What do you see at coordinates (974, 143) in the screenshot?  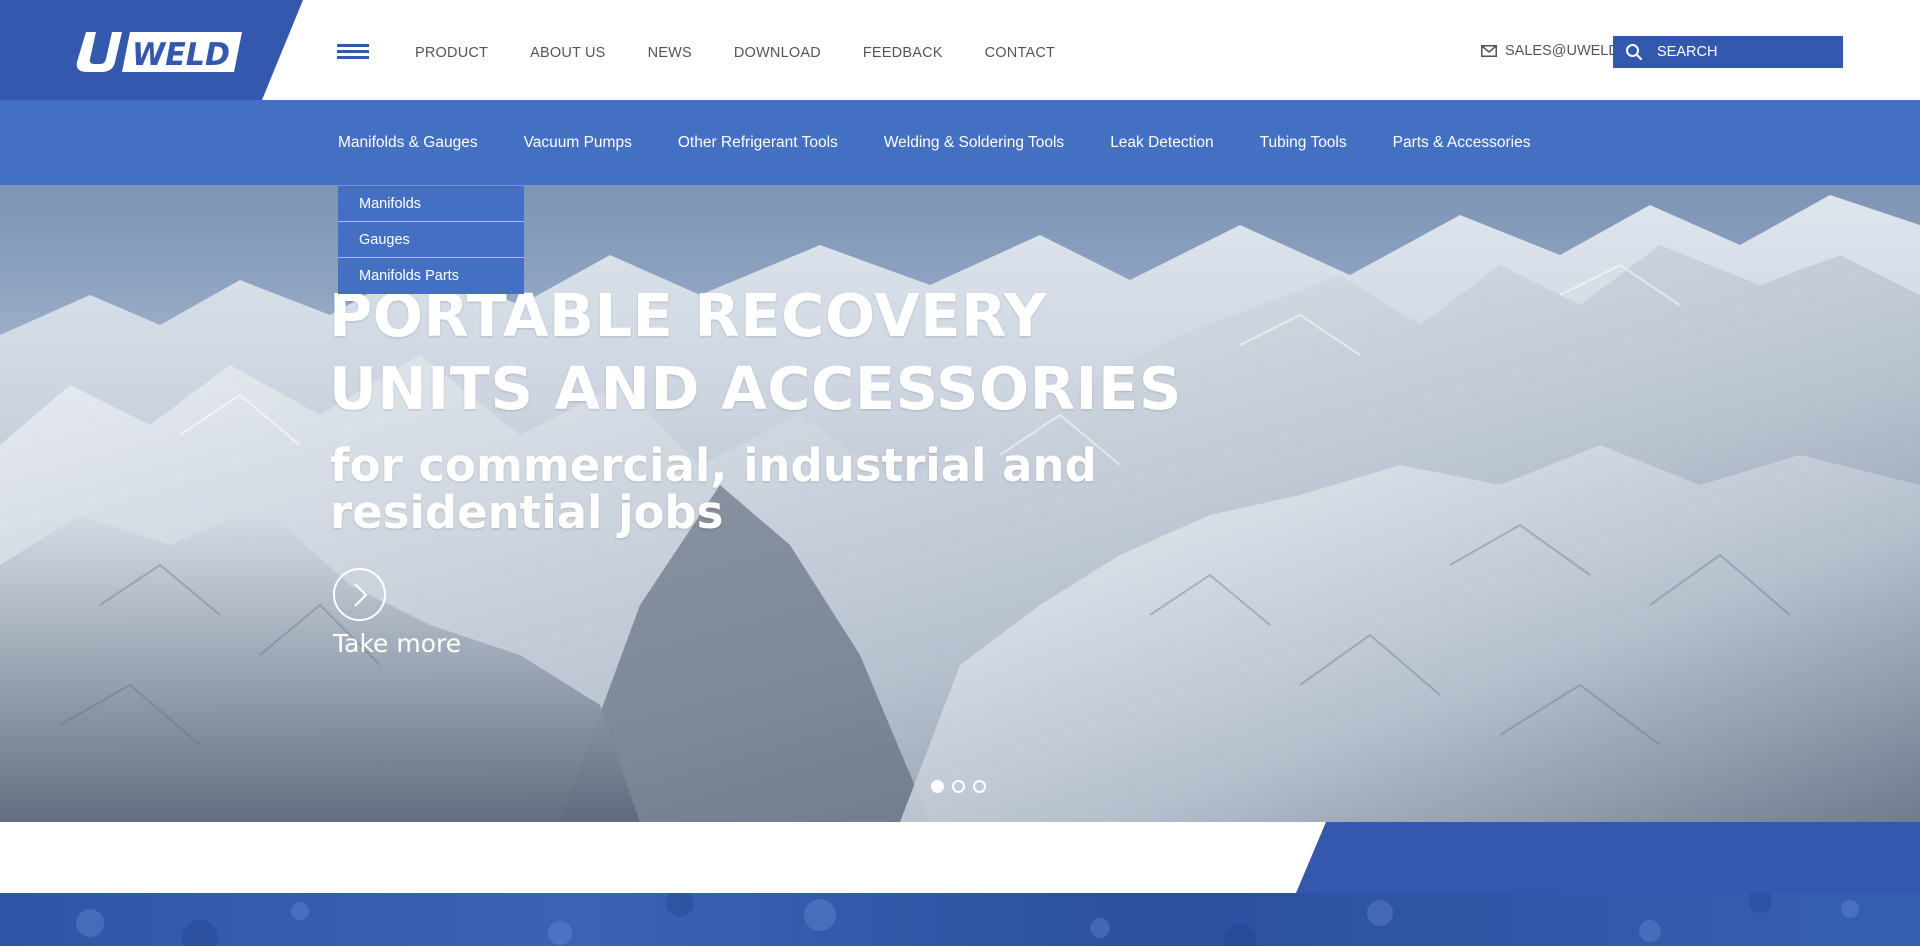 I see `category-welding-soldering-tools: Welding & Soldering Tools` at bounding box center [974, 143].